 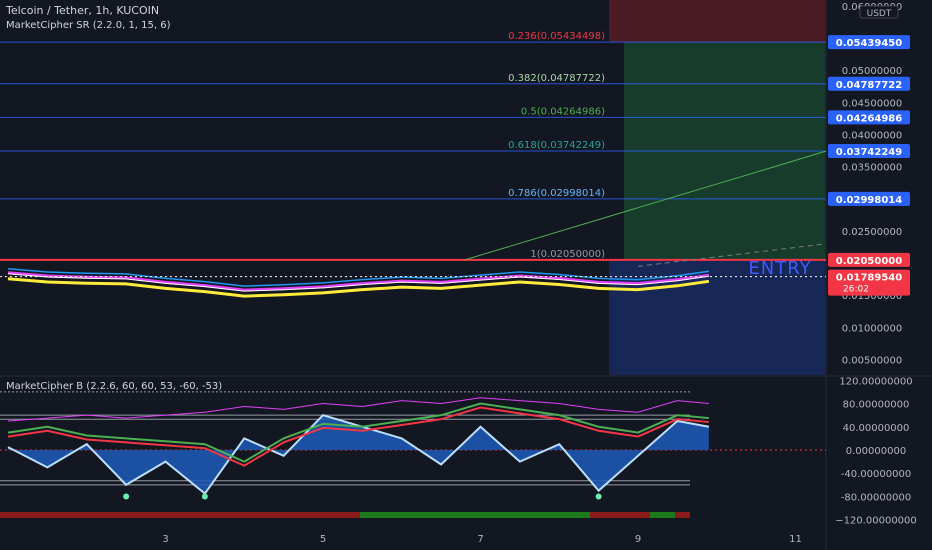 What do you see at coordinates (638, 539) in the screenshot?
I see `x-tick-3: 9` at bounding box center [638, 539].